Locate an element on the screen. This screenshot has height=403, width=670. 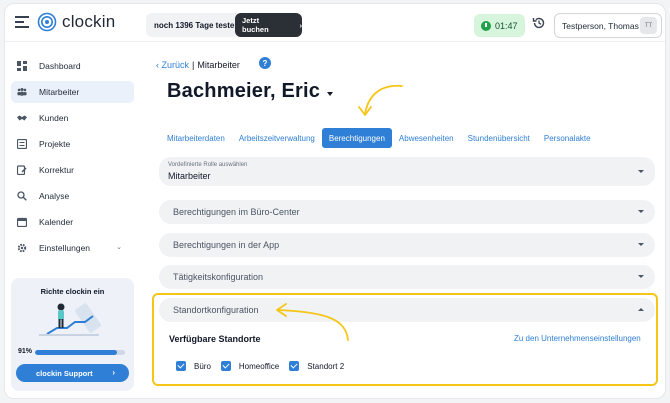
location-checkbox-buero: Büro is located at coordinates (193, 366).